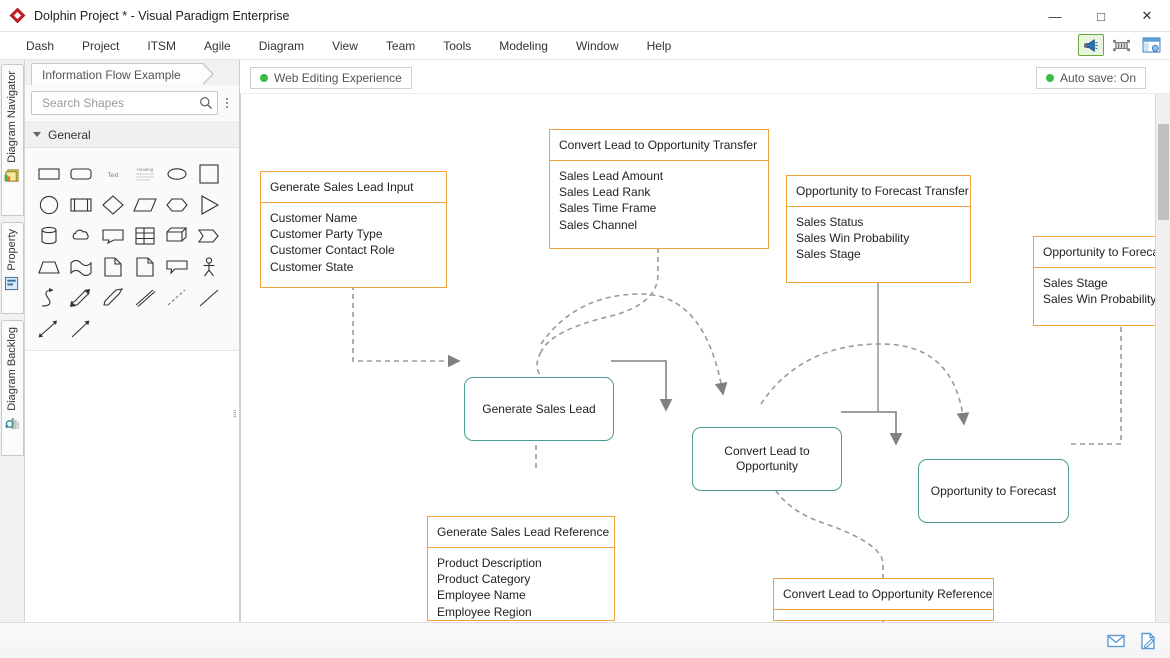 The height and width of the screenshot is (658, 1170). What do you see at coordinates (49, 297) in the screenshot?
I see `curved-connector-shape` at bounding box center [49, 297].